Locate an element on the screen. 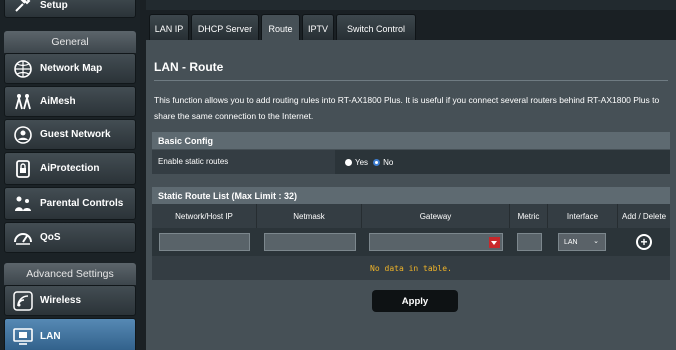 The image size is (676, 350). empty-table-message: No data in table. is located at coordinates (411, 268).